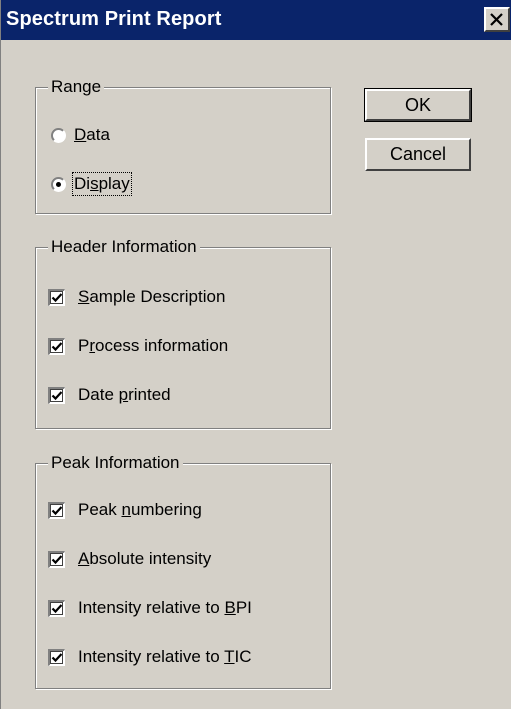 This screenshot has width=511, height=709. I want to click on title-bar: Spectrum Print Report, so click(256, 20).